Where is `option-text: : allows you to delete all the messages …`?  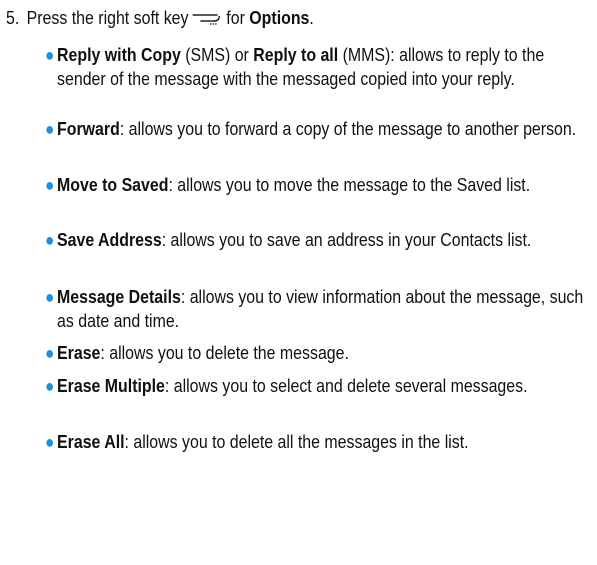
option-text: : allows you to delete all the messages … is located at coordinates (296, 441).